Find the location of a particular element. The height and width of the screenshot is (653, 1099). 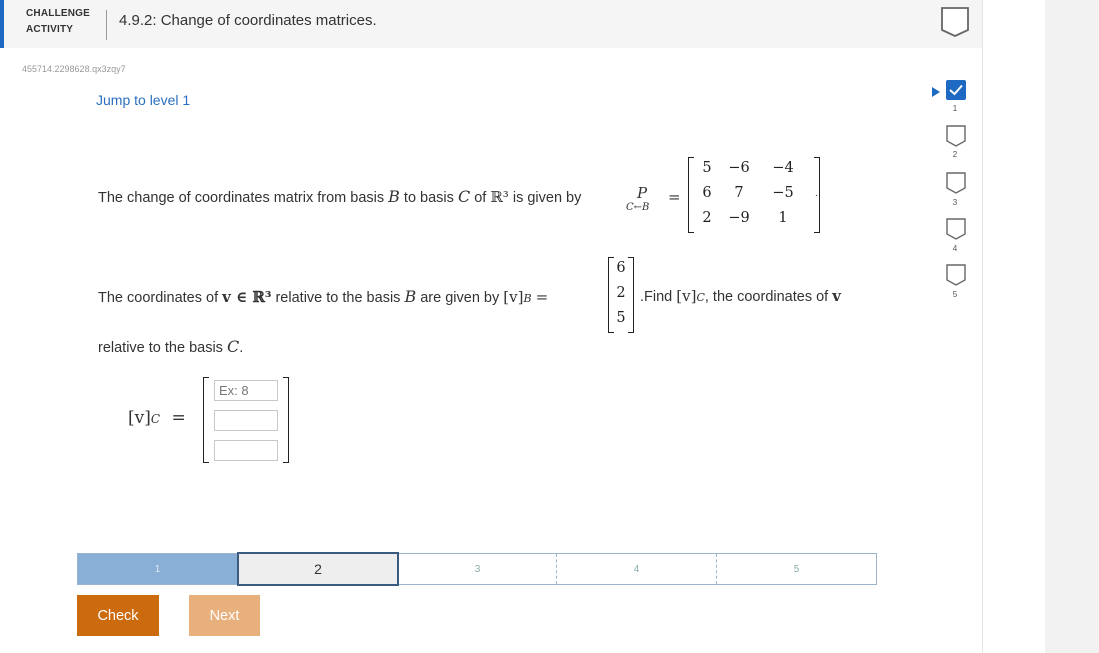

left-bracket is located at coordinates (206, 420).